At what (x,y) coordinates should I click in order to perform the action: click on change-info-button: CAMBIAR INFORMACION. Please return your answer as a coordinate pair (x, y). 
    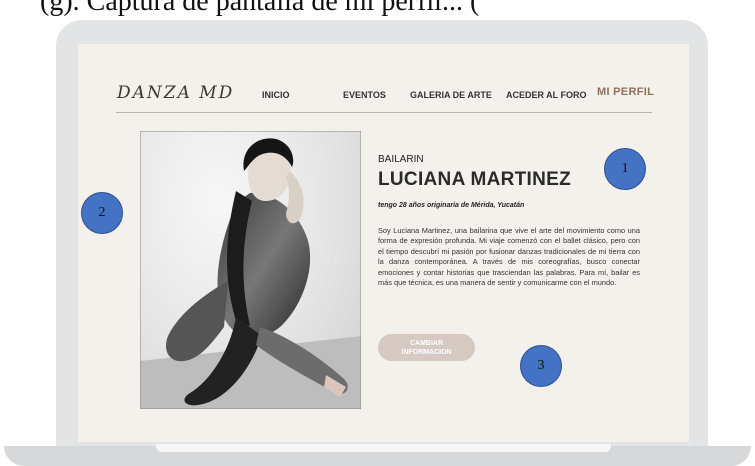
    Looking at the image, I should click on (426, 347).